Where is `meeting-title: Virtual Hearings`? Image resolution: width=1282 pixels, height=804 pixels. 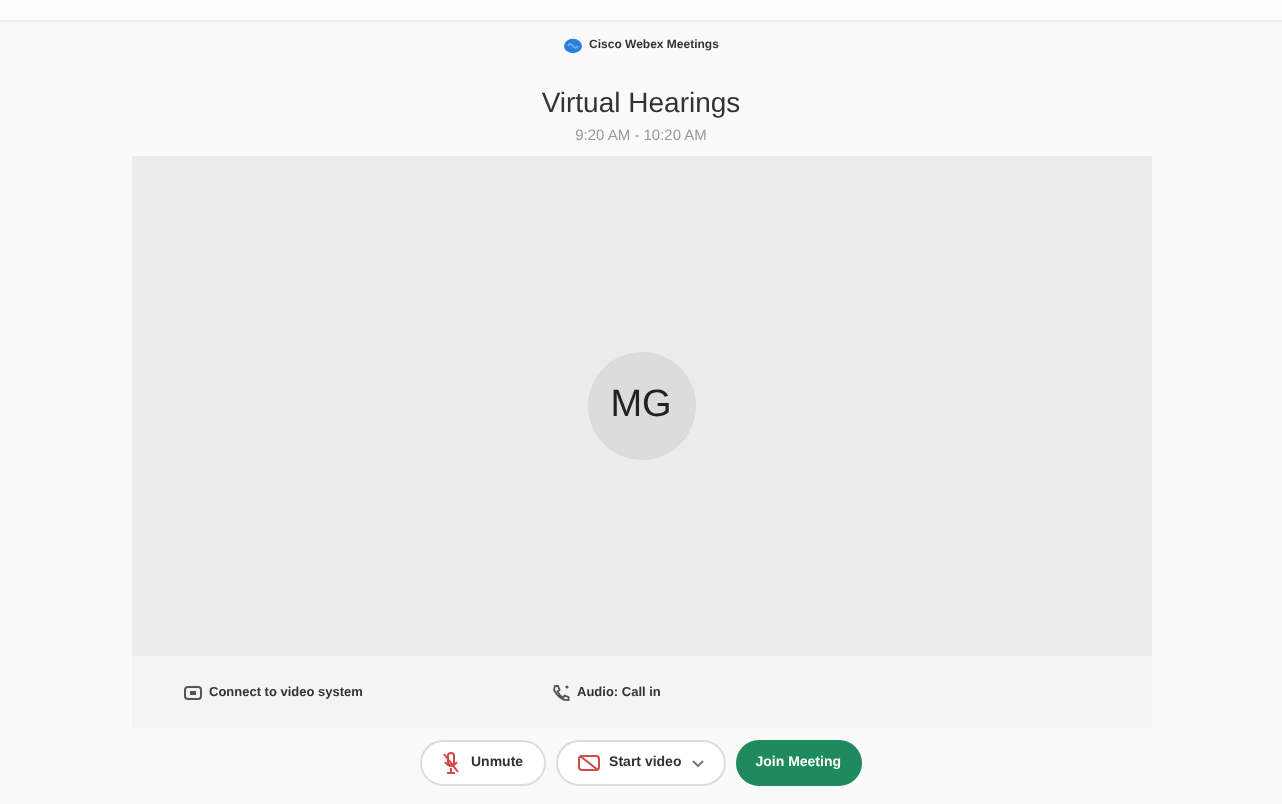
meeting-title: Virtual Hearings is located at coordinates (641, 102).